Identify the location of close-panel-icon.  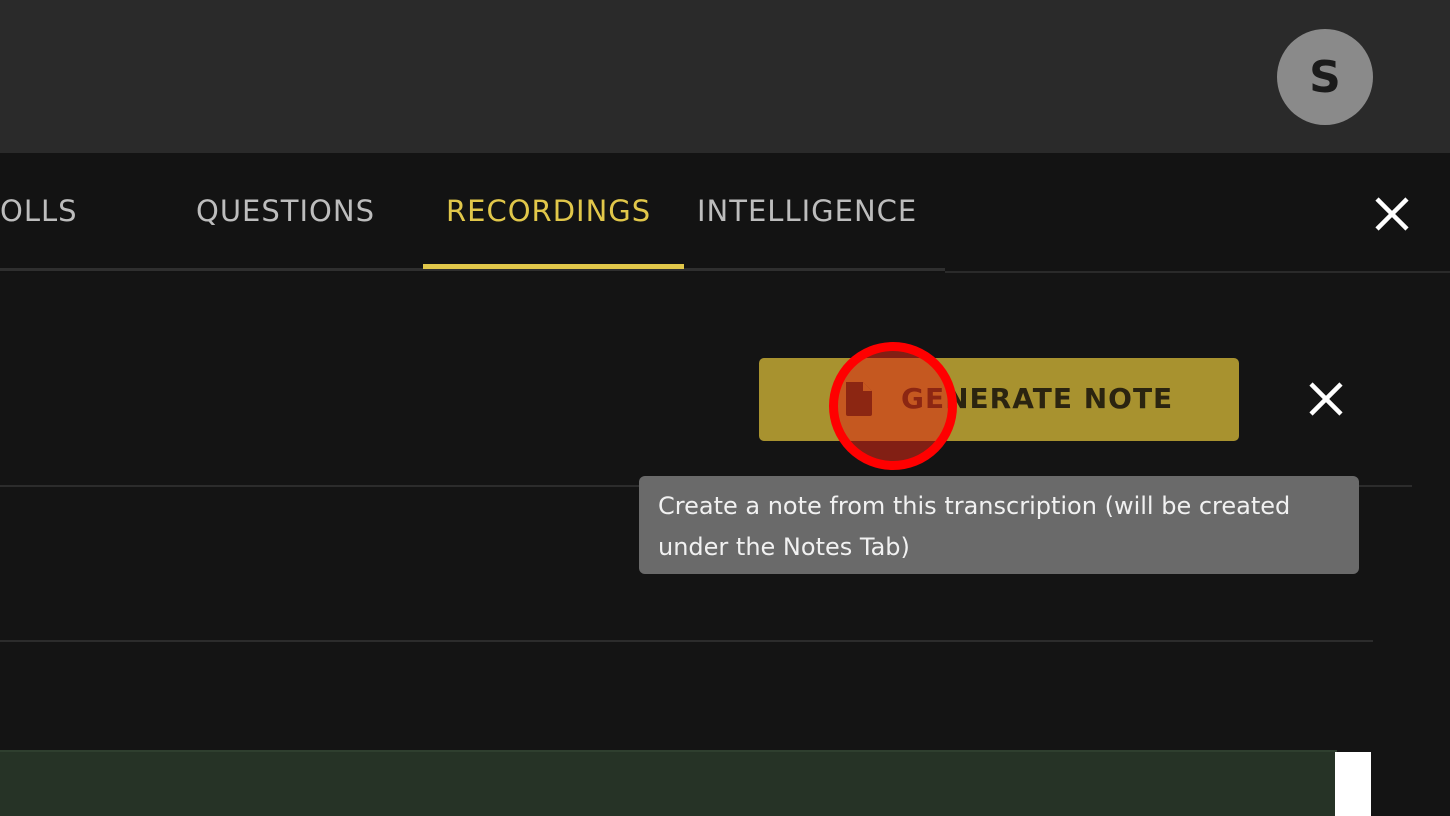
(1392, 214).